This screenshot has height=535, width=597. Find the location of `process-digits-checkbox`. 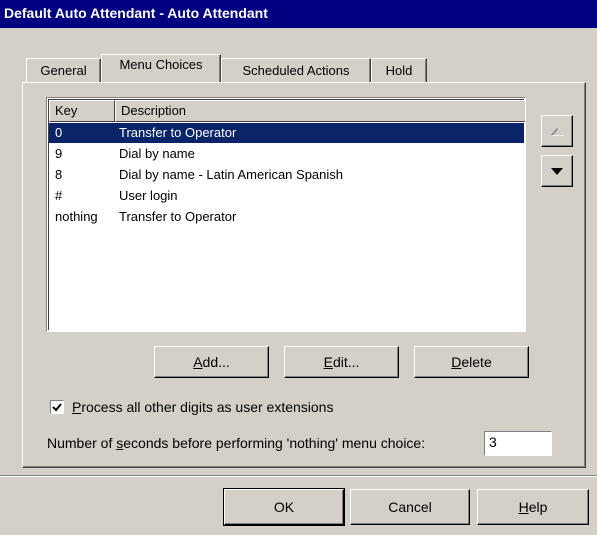

process-digits-checkbox is located at coordinates (57, 407).